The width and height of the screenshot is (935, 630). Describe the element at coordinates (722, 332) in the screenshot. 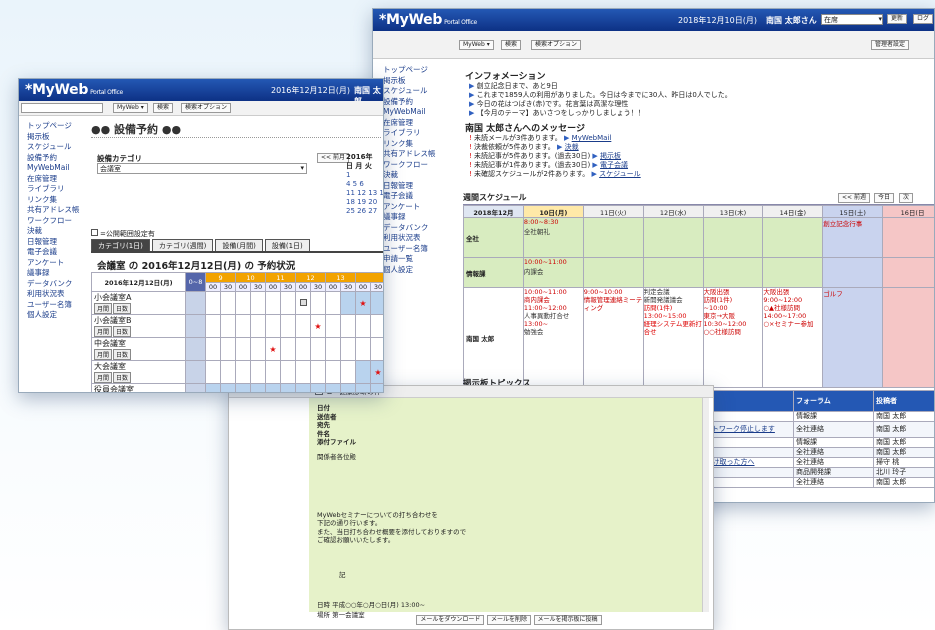

I see `schedule-event: ○○社様訪問` at that location.